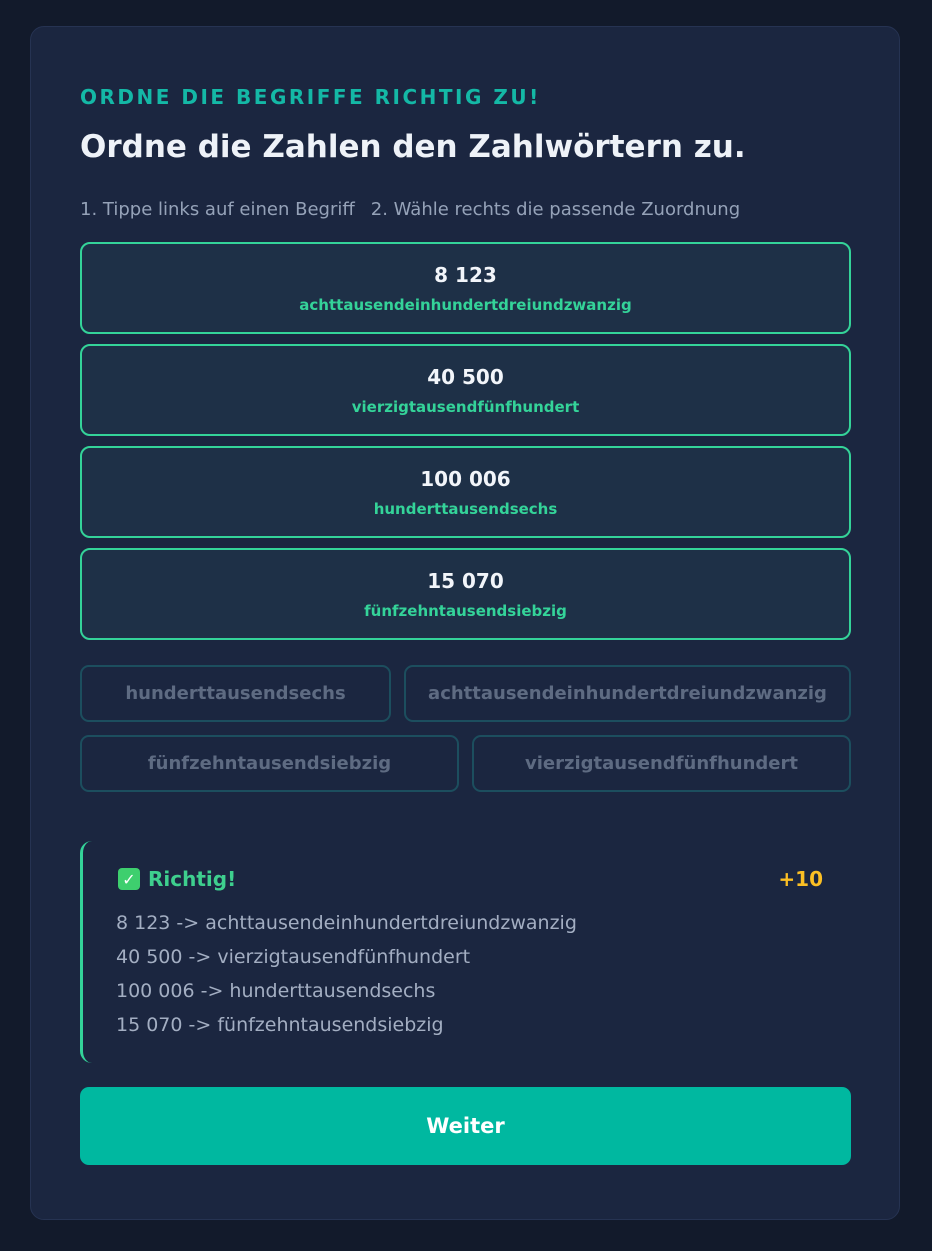 This screenshot has height=1251, width=932. Describe the element at coordinates (465, 390) in the screenshot. I see `matched-pair: 40 500 vierzigtausendfünfhundert` at that location.